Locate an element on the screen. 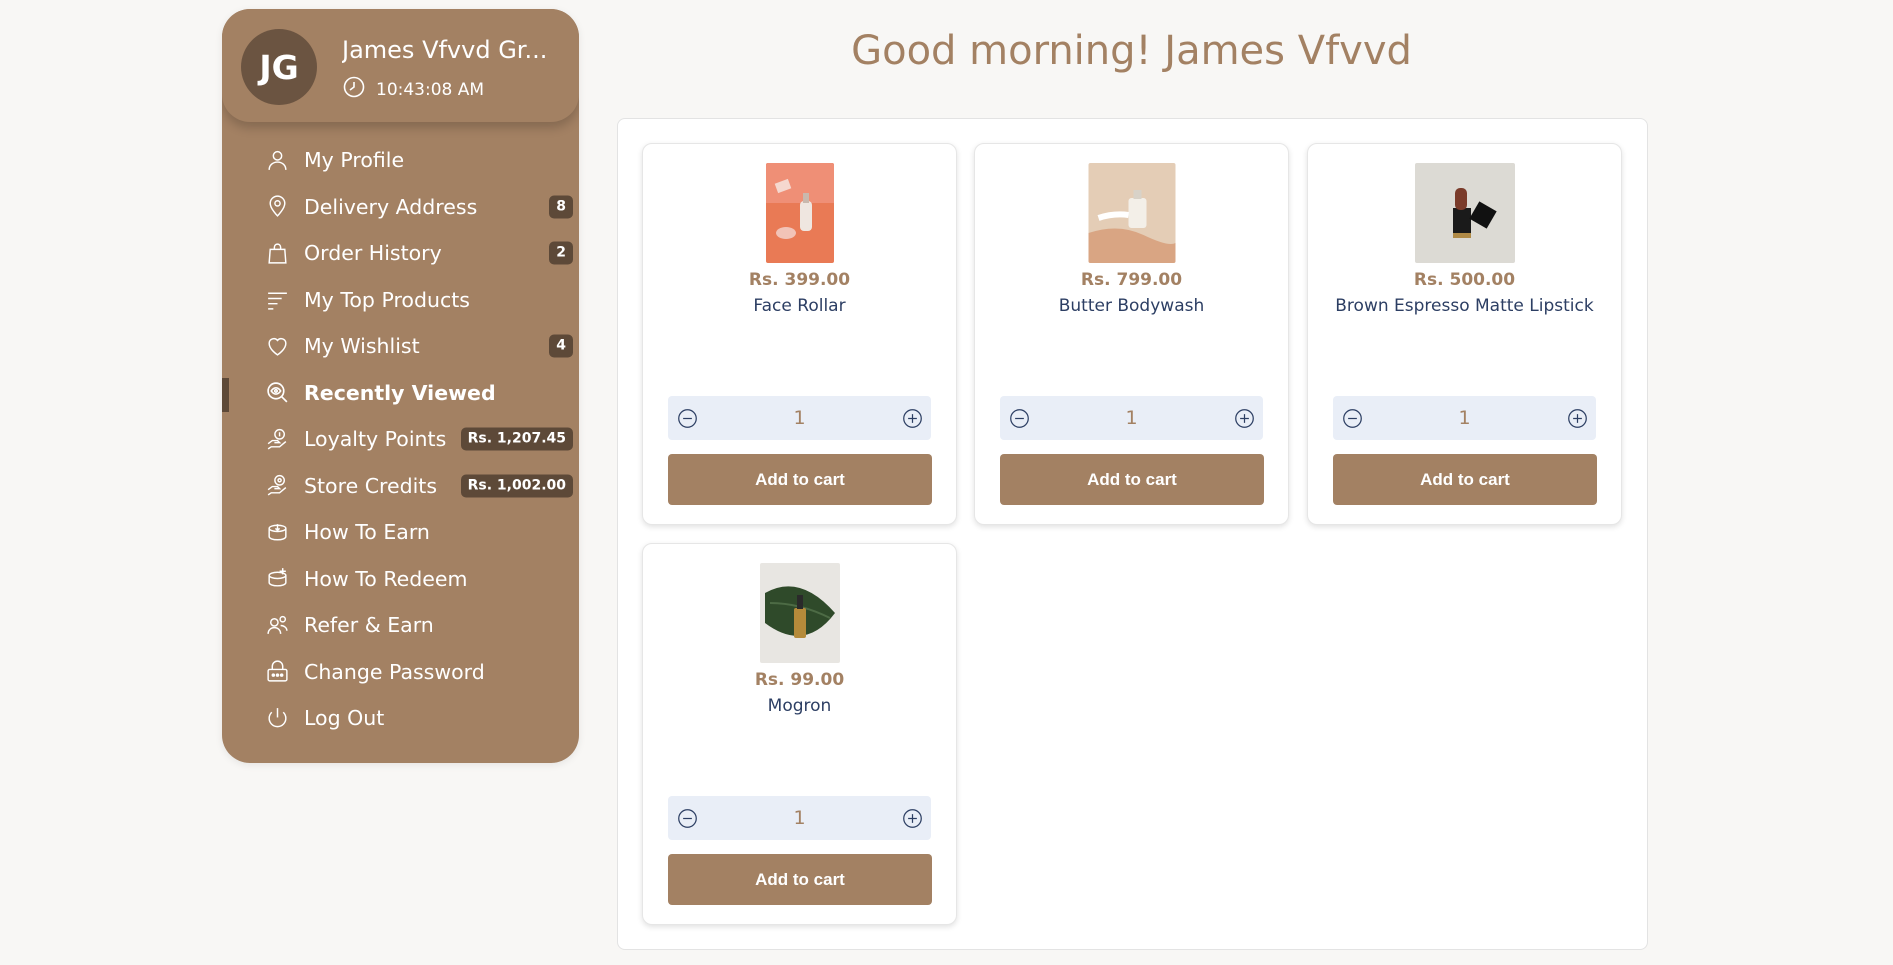 Image resolution: width=1893 pixels, height=965 pixels. sidebar-item-my-top-products: My Top Products is located at coordinates (400, 300).